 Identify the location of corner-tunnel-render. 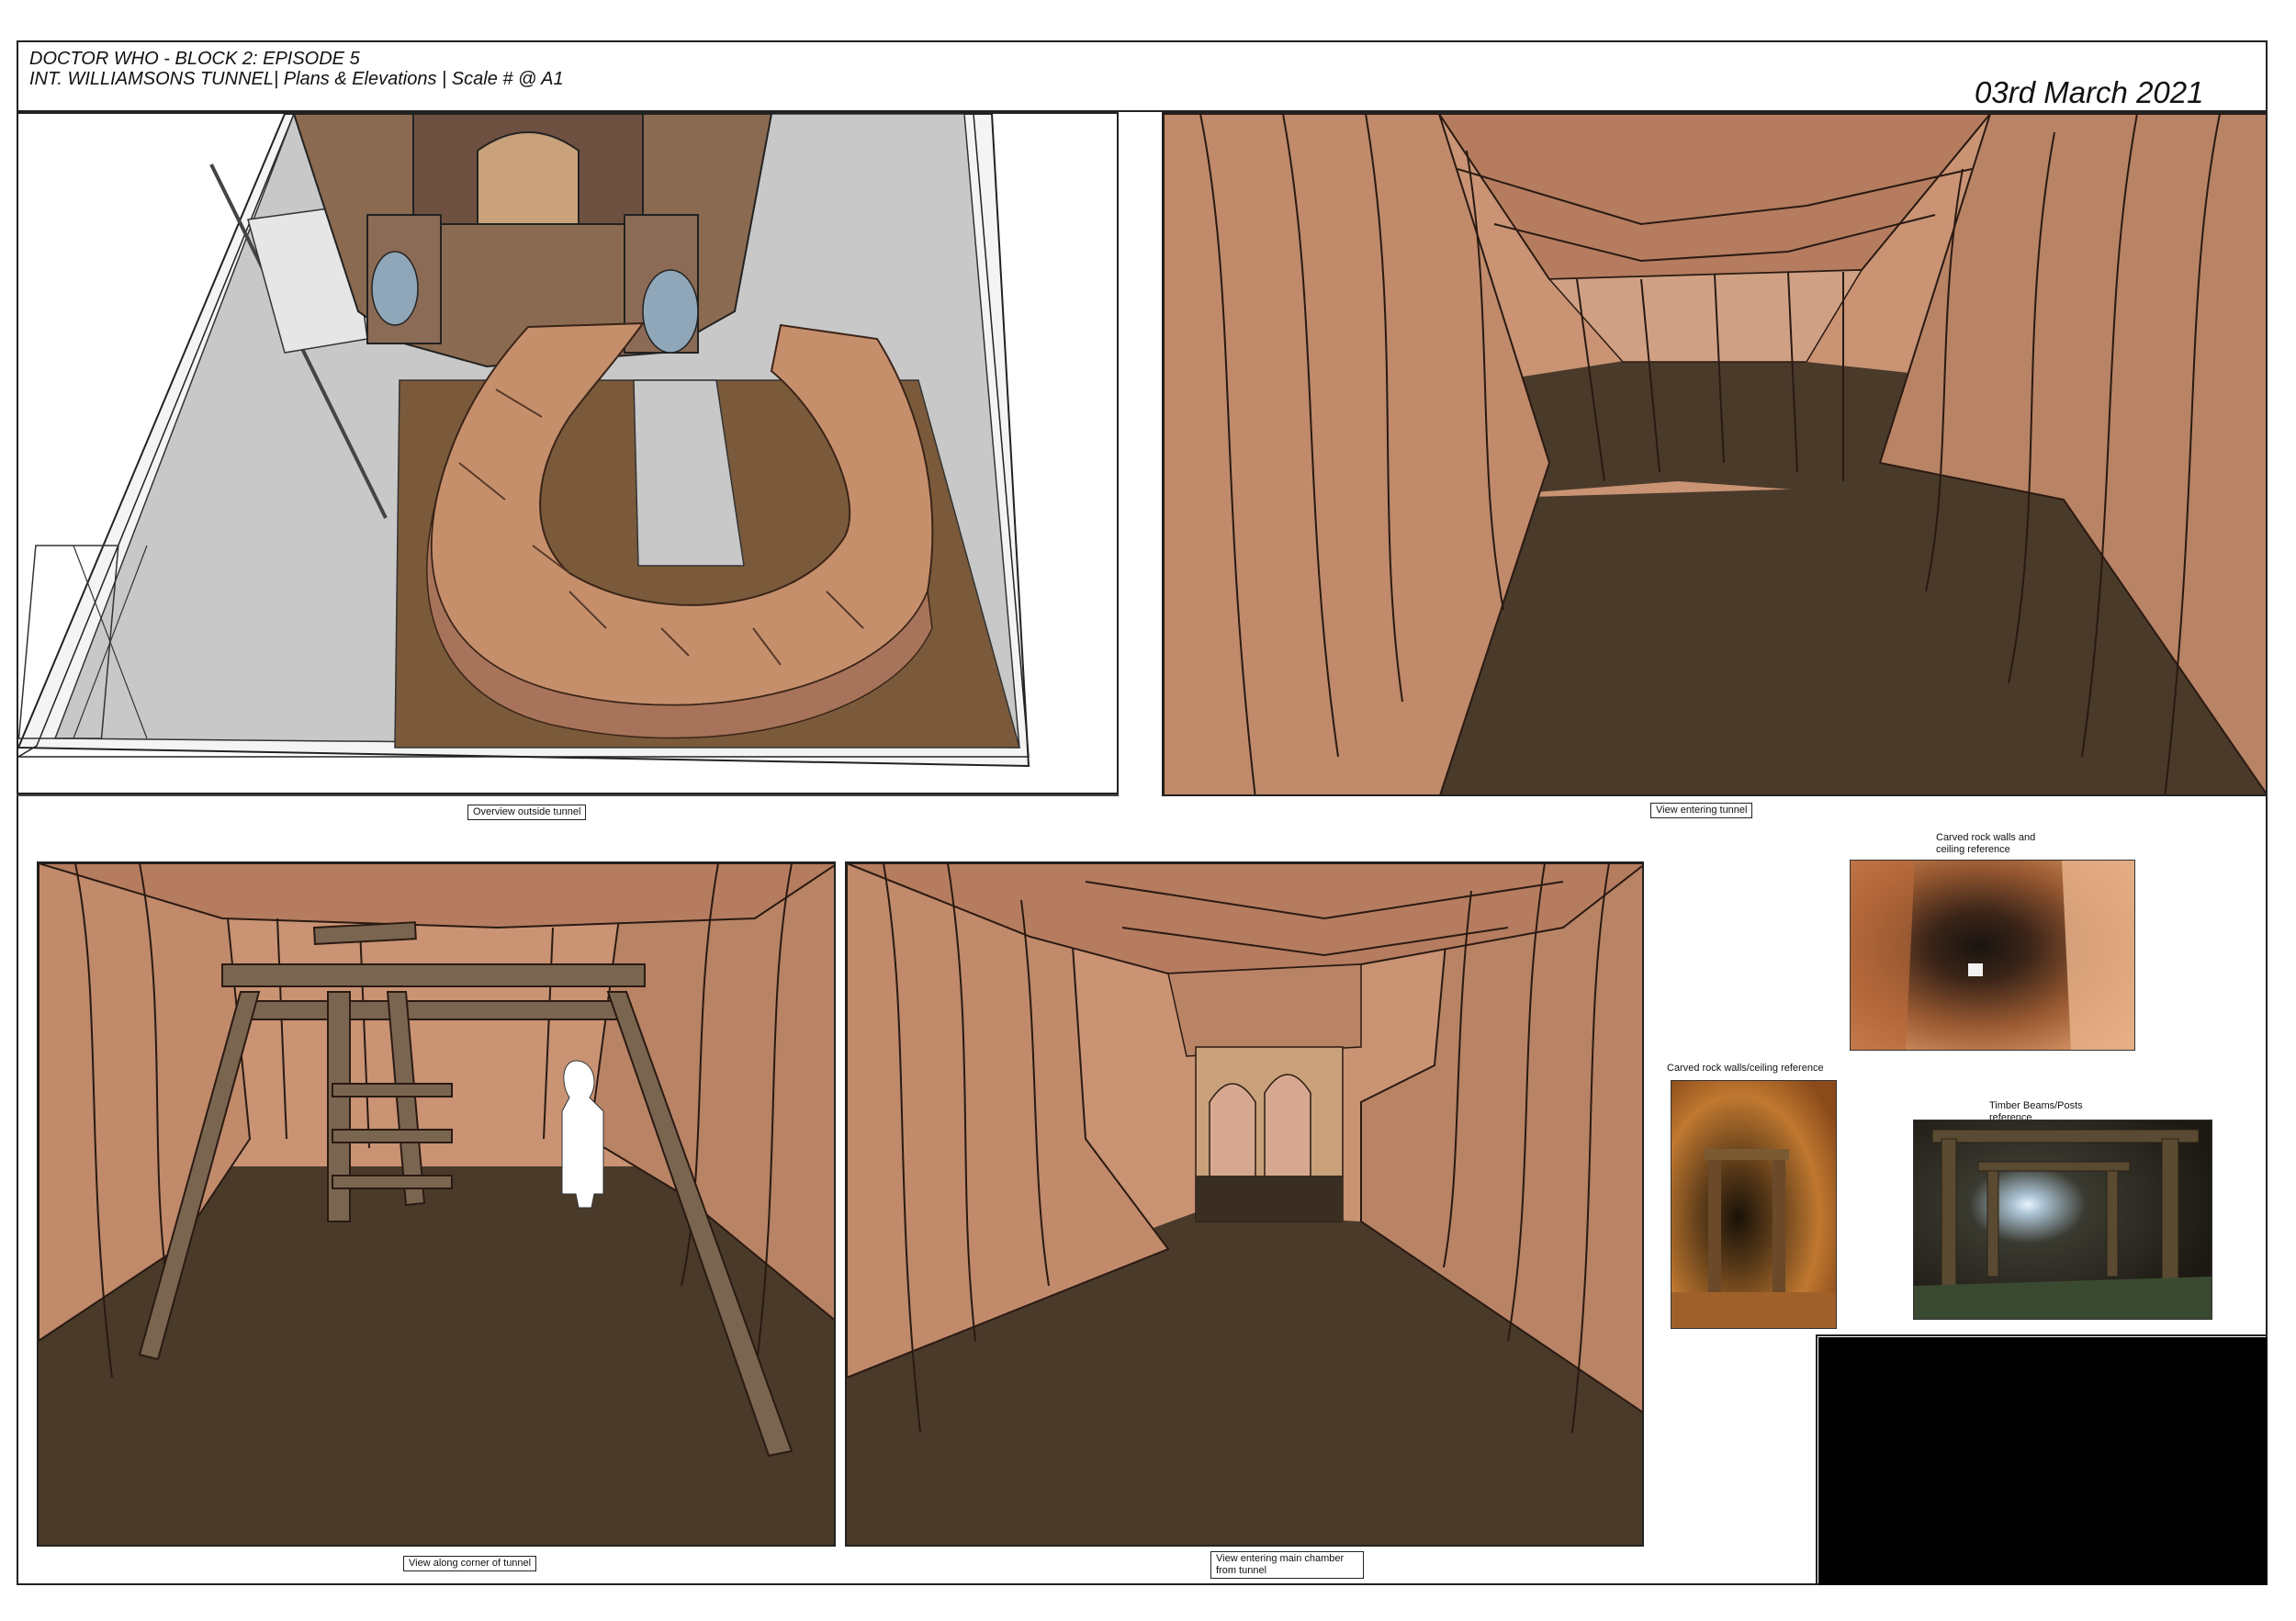
(436, 1204).